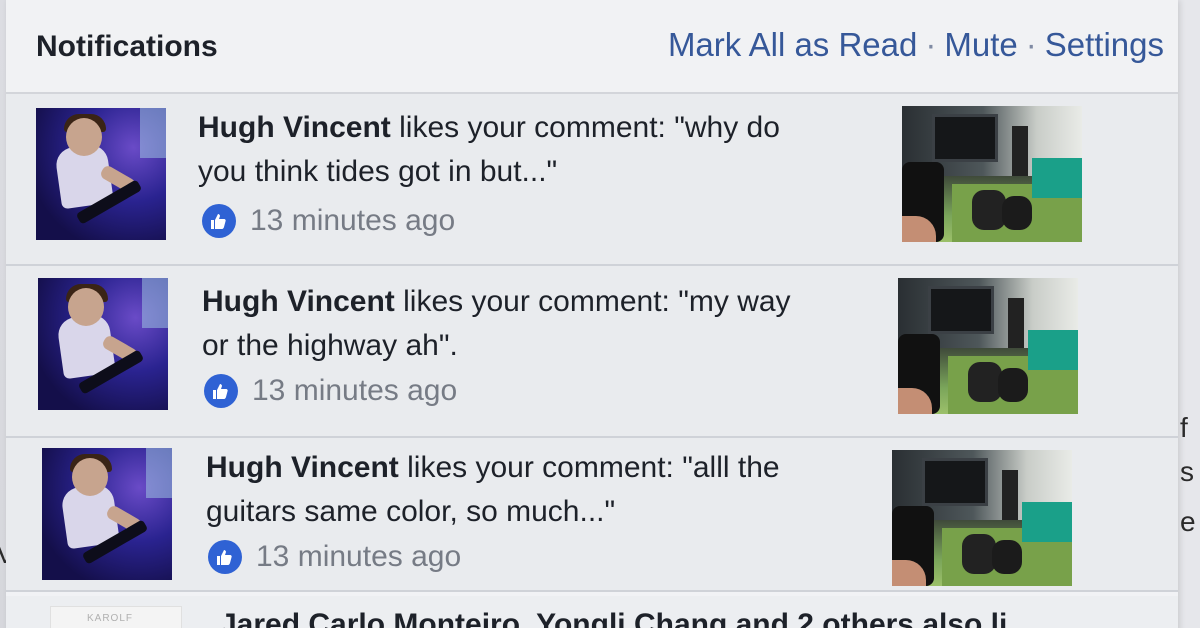 The image size is (1200, 628). What do you see at coordinates (592, 301) in the screenshot?
I see `notification-line: likes your comment: "my way` at bounding box center [592, 301].